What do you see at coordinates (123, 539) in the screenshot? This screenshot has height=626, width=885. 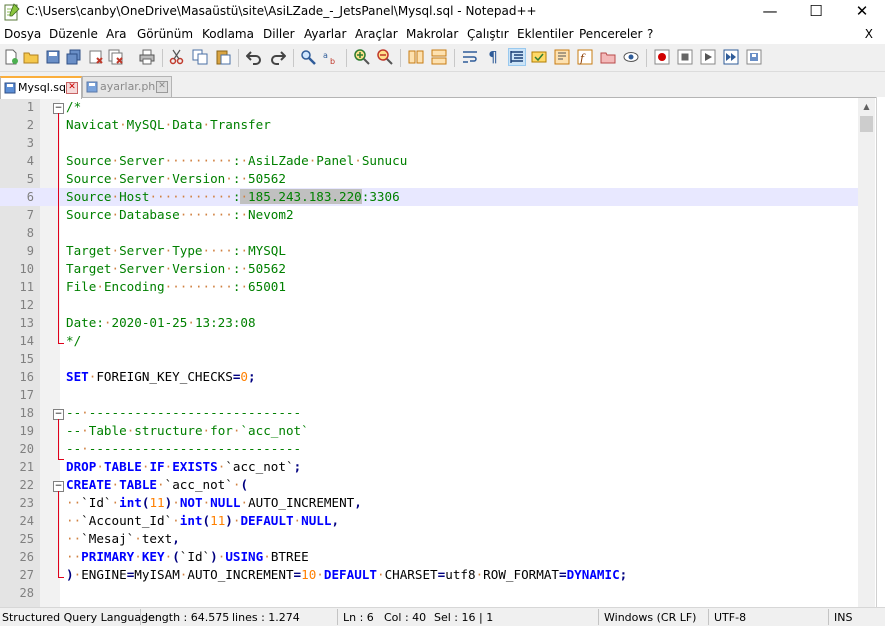 I see `code-text: ··`Mesaj`·text,` at bounding box center [123, 539].